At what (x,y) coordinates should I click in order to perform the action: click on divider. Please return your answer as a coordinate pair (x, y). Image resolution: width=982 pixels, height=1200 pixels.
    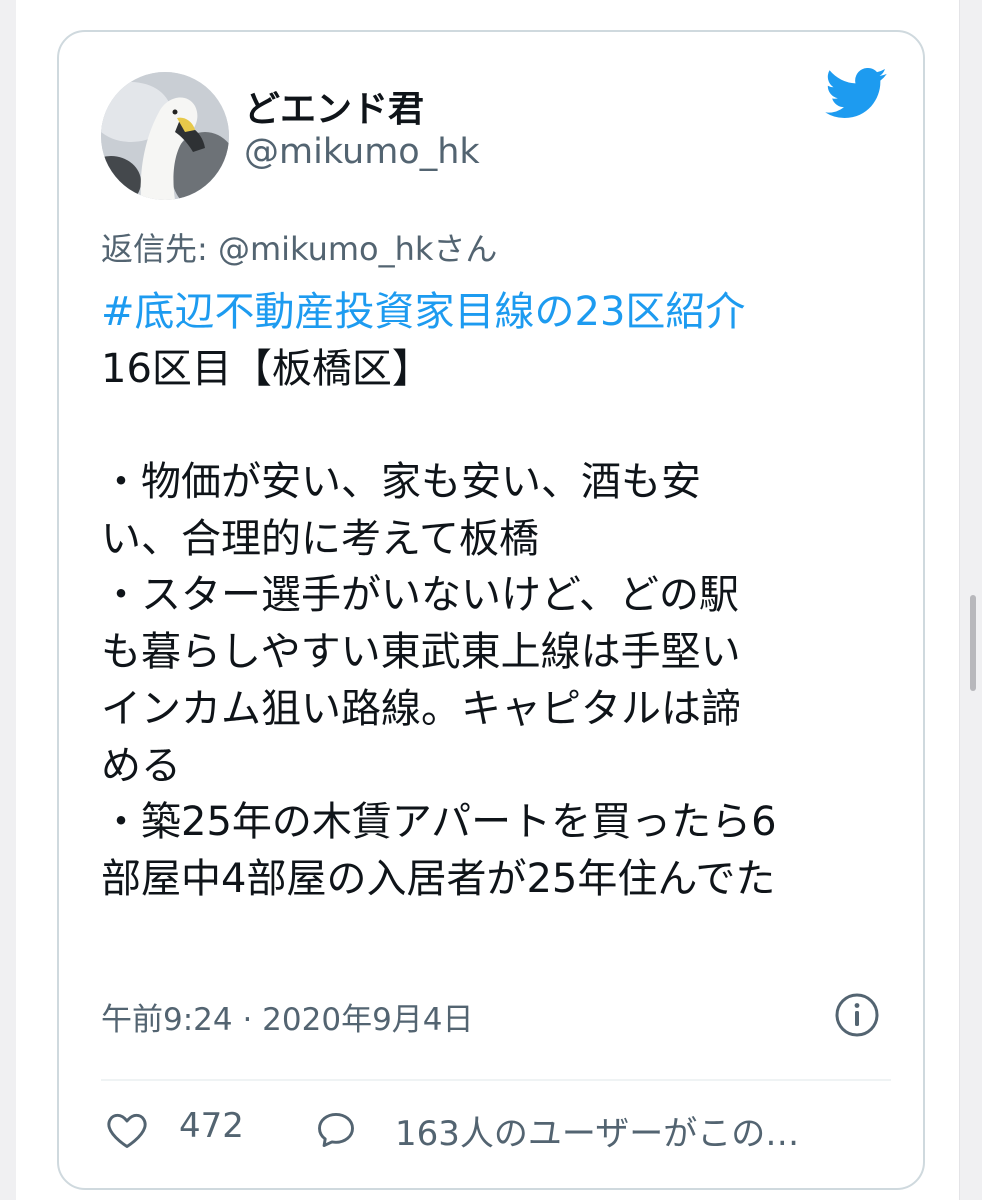
    Looking at the image, I should click on (496, 1080).